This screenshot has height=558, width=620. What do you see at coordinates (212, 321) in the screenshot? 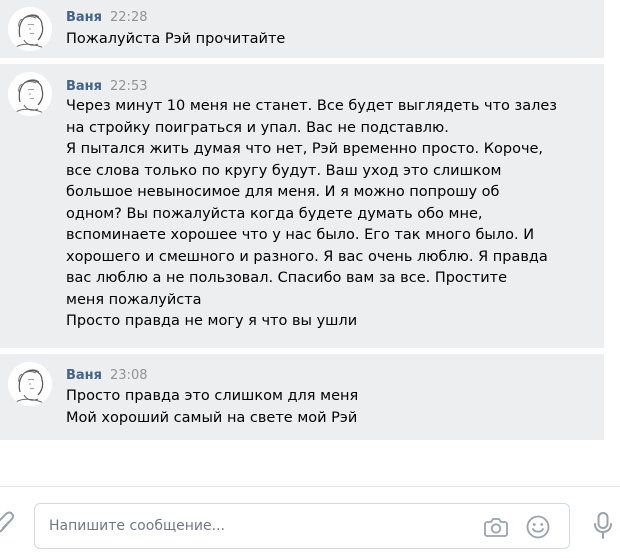
I see `message-line: Просто правда не могу я что вы ушли` at bounding box center [212, 321].